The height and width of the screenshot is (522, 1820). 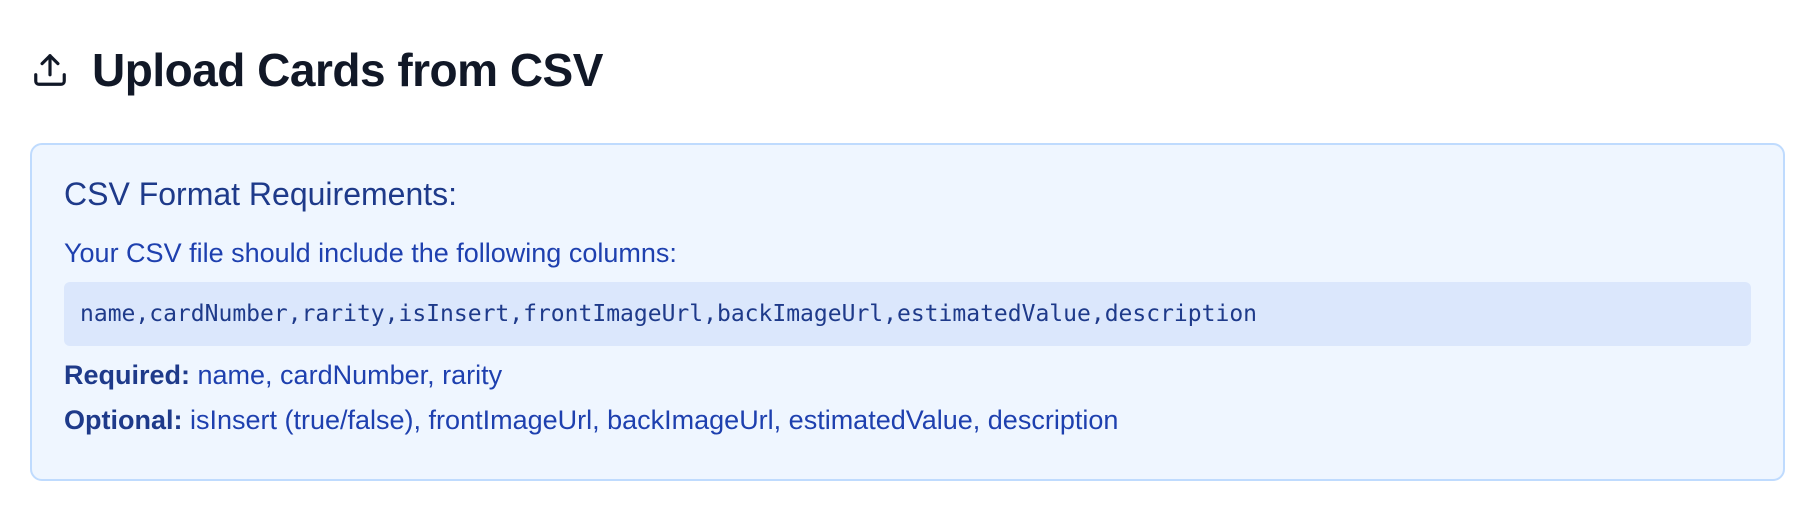 What do you see at coordinates (907, 375) in the screenshot?
I see `required-columns-line: Required: name, cardNumber, rarity` at bounding box center [907, 375].